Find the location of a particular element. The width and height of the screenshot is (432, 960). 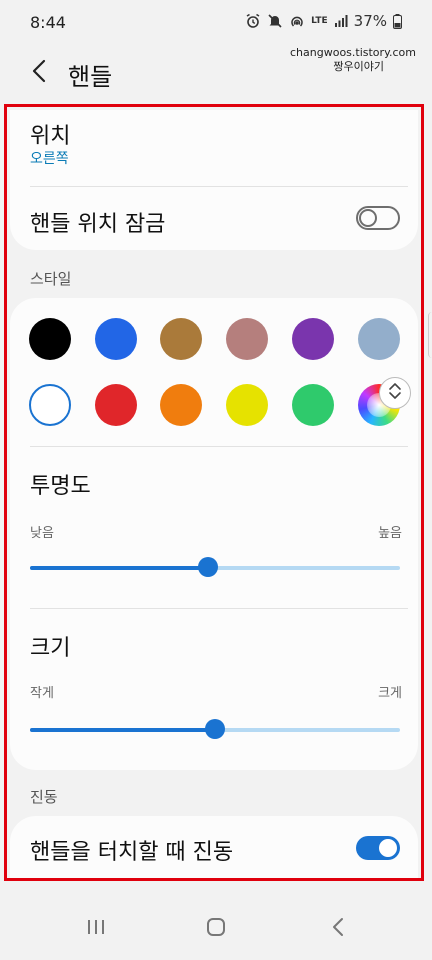

color-swatch-white is located at coordinates (50, 405).